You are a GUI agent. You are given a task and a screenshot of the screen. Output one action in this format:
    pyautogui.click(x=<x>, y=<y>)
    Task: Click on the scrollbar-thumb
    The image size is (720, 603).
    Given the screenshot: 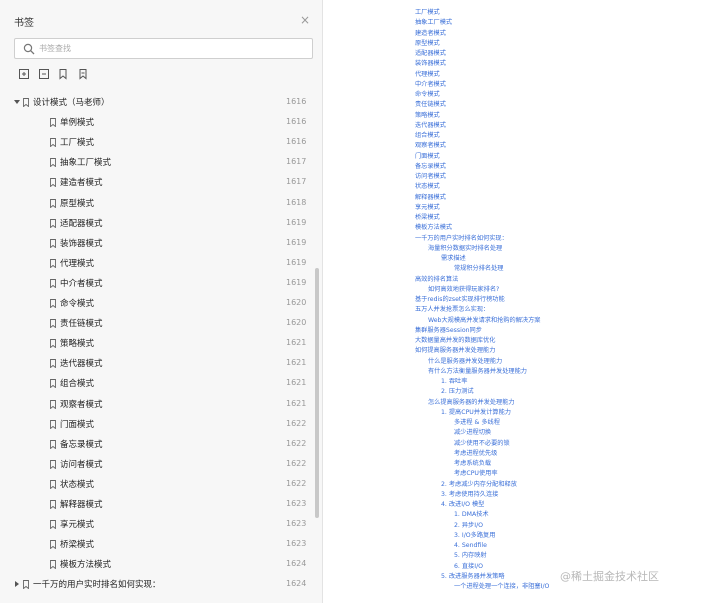 What is the action you would take?
    pyautogui.click(x=317, y=393)
    